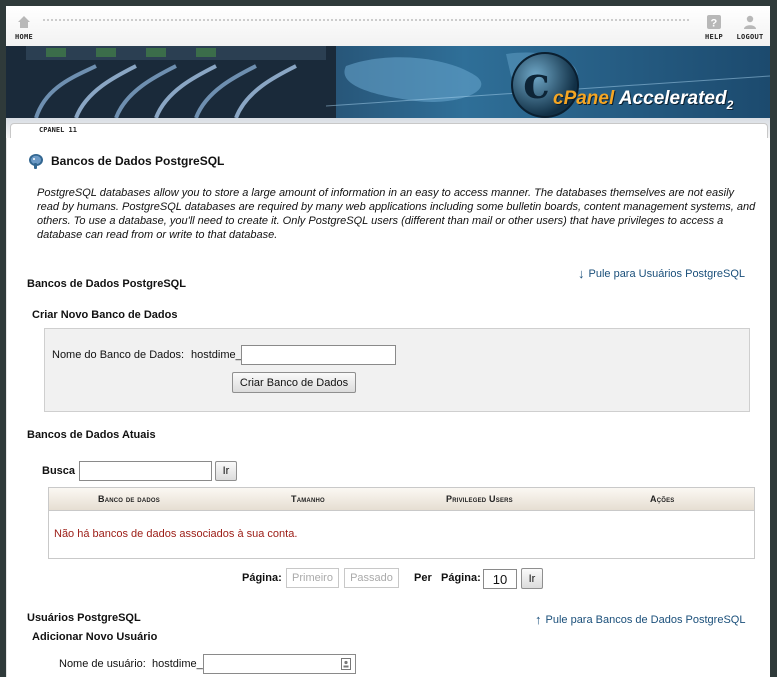 This screenshot has height=677, width=777. I want to click on username-field, so click(279, 664).